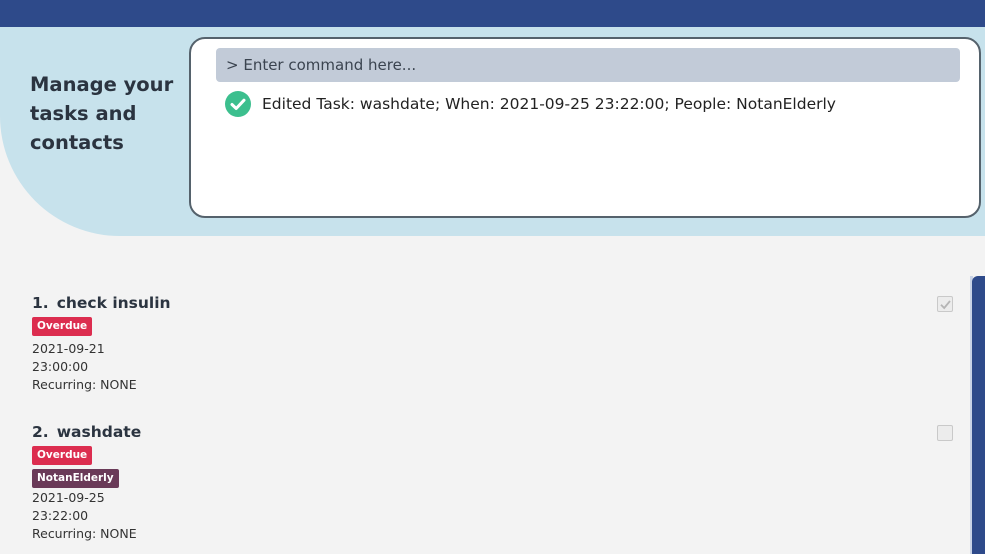 Image resolution: width=985 pixels, height=554 pixels. What do you see at coordinates (492, 13) in the screenshot?
I see `top-bar` at bounding box center [492, 13].